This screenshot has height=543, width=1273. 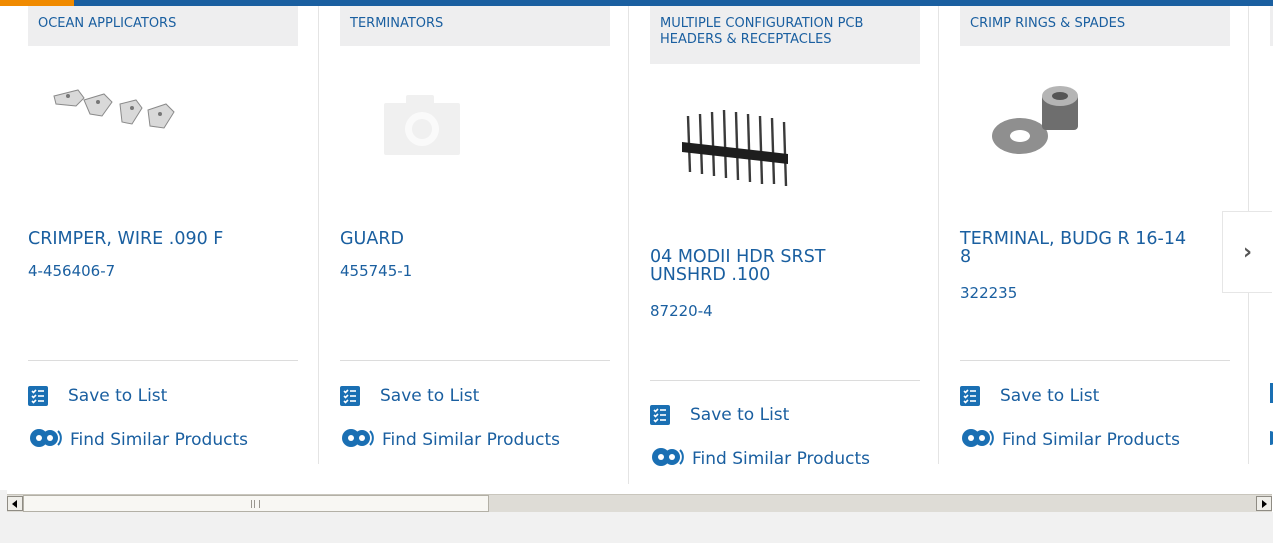 I want to click on product-title-link: TERMINAL, BUDG R 16-14 8, so click(x=1080, y=248).